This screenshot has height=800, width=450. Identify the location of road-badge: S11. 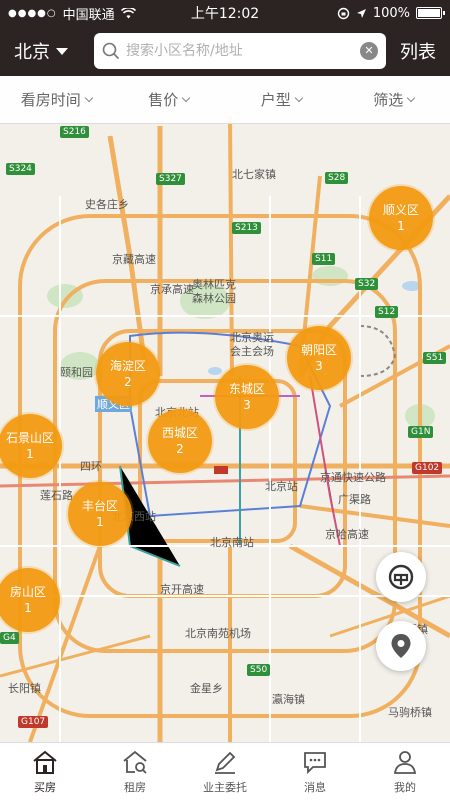
(324, 259).